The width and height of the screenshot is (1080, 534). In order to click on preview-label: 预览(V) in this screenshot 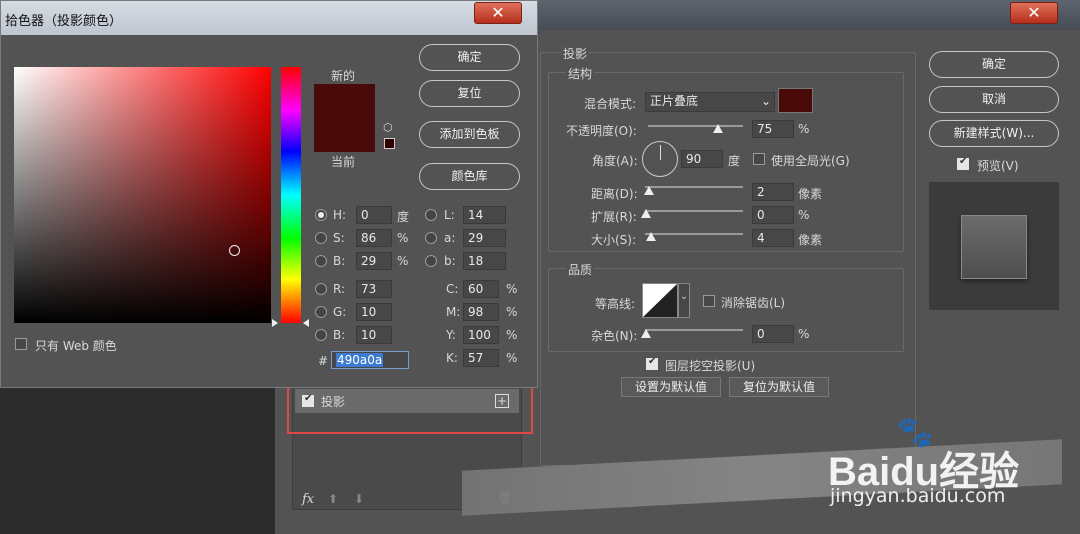, I will do `click(998, 166)`.